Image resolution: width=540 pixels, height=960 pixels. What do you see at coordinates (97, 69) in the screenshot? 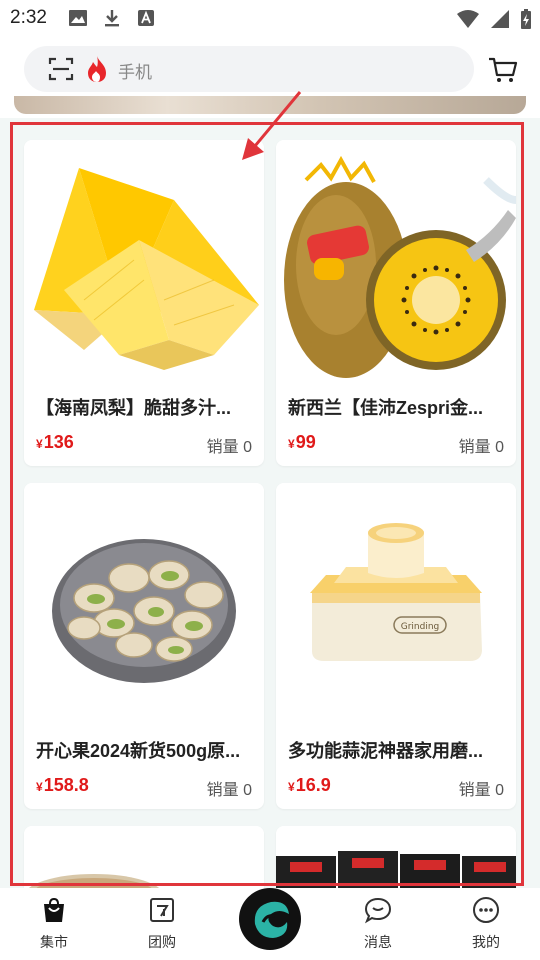
I see `fire-icon` at bounding box center [97, 69].